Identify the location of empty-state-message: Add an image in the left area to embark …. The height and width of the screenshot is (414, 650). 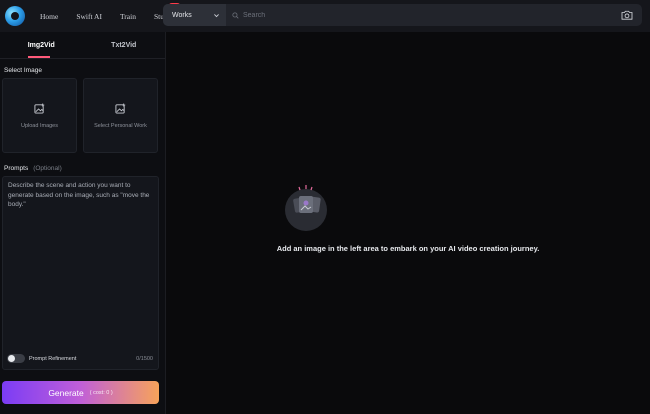
(408, 248).